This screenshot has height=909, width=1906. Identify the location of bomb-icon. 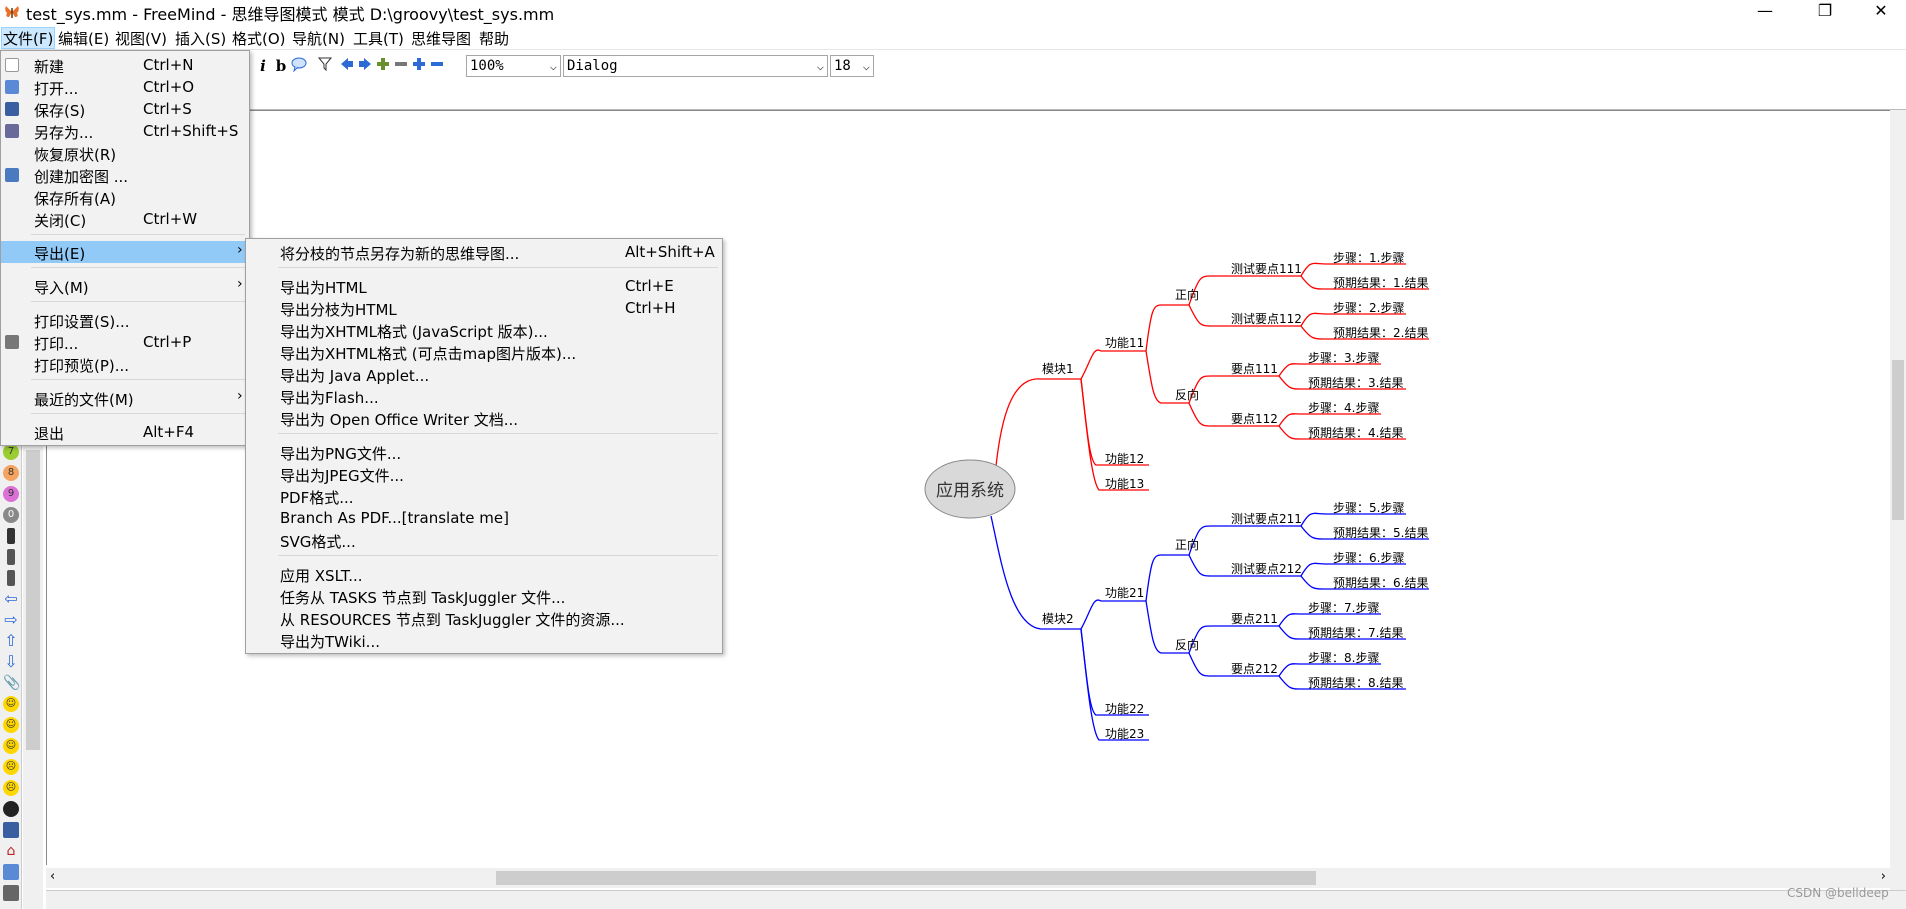
(11, 809).